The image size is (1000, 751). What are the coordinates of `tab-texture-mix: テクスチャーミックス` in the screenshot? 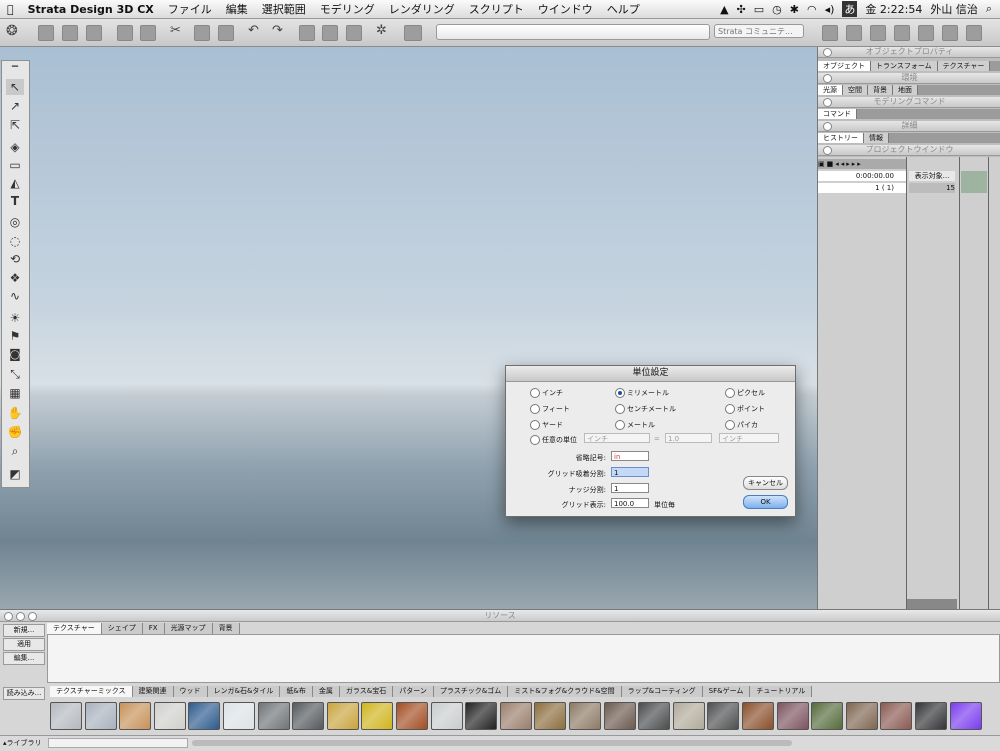 It's located at (91, 691).